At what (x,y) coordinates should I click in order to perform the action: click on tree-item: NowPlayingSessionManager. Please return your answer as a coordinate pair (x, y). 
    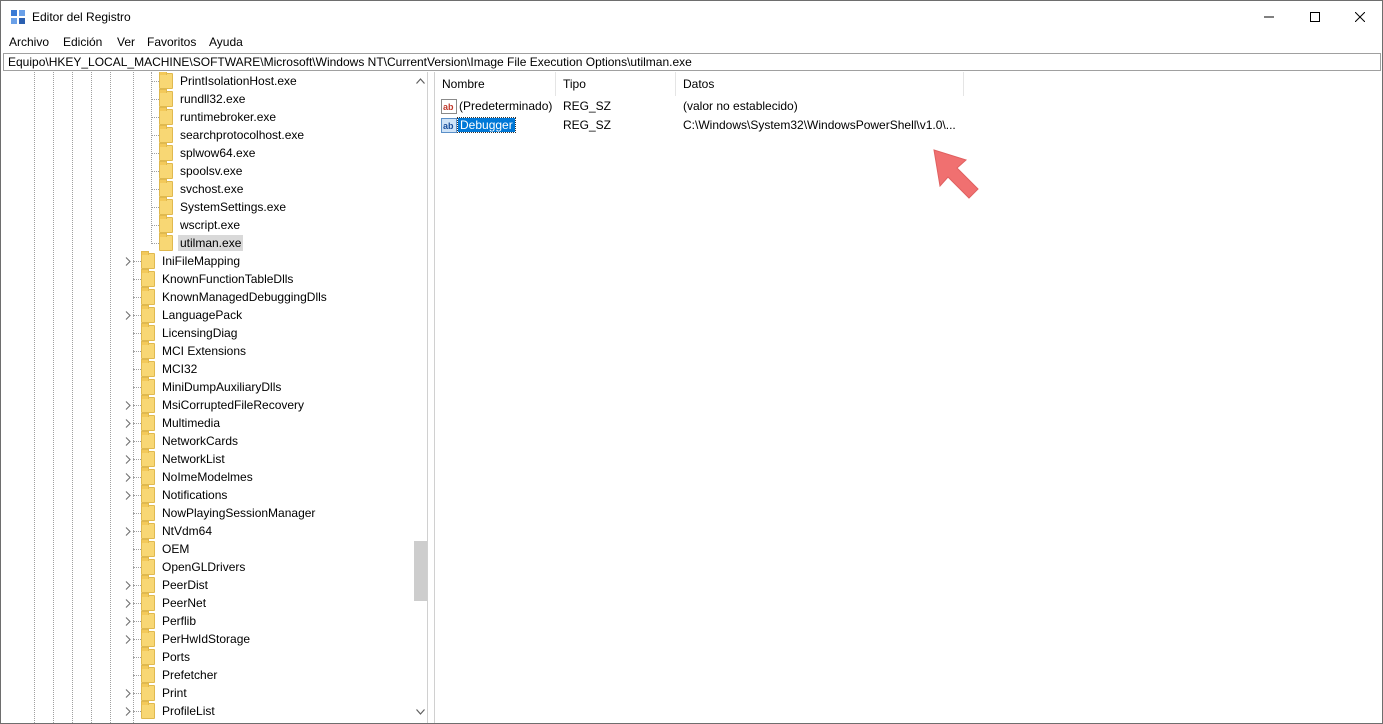
    Looking at the image, I should click on (220, 512).